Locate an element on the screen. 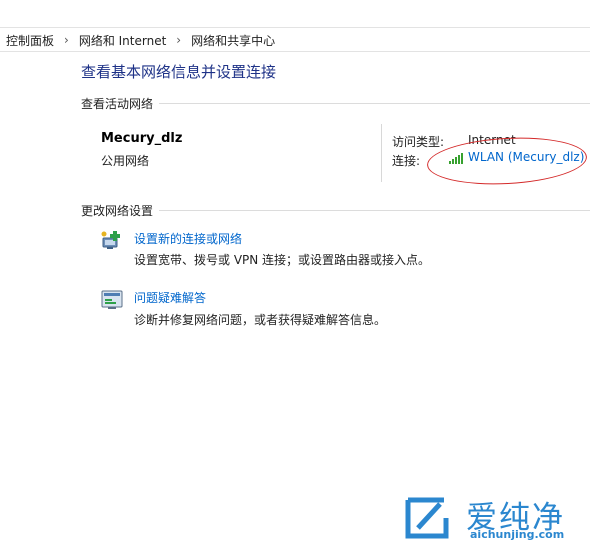  breadcrumb: 控制面板 › 网络和 Internet › 网络和共享中心 is located at coordinates (140, 40).